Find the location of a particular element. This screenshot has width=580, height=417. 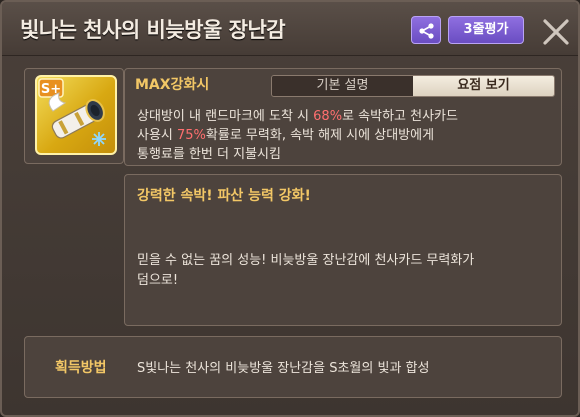

item-icon-frame: S+ is located at coordinates (74, 116).